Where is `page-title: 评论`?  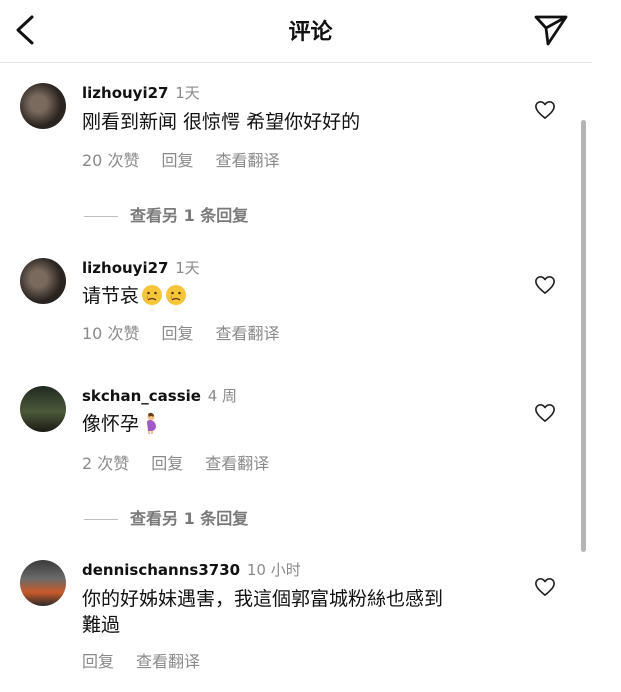
page-title: 评论 is located at coordinates (310, 32).